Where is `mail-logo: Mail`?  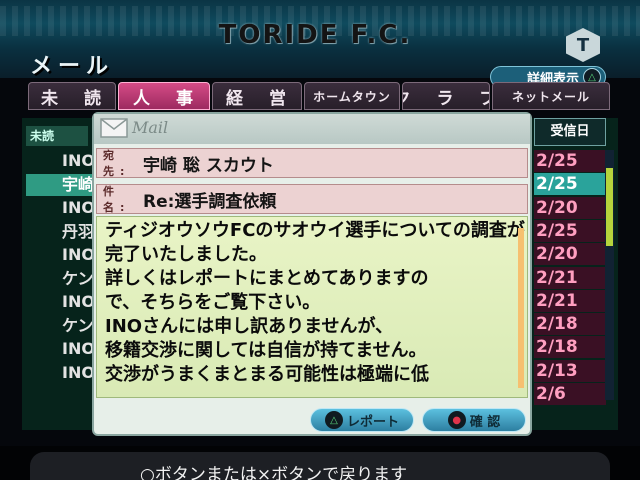
mail-logo: Mail is located at coordinates (150, 127).